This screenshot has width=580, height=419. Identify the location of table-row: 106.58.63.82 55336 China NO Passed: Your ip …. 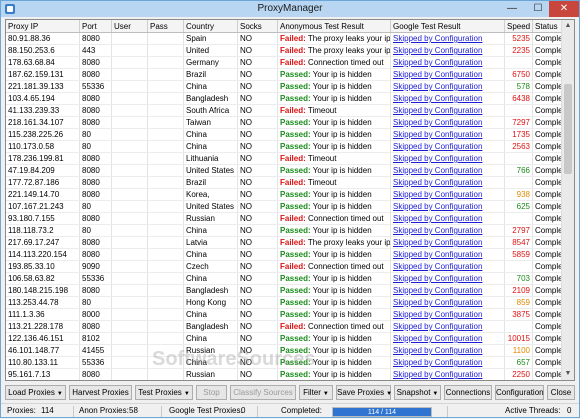
(290, 278).